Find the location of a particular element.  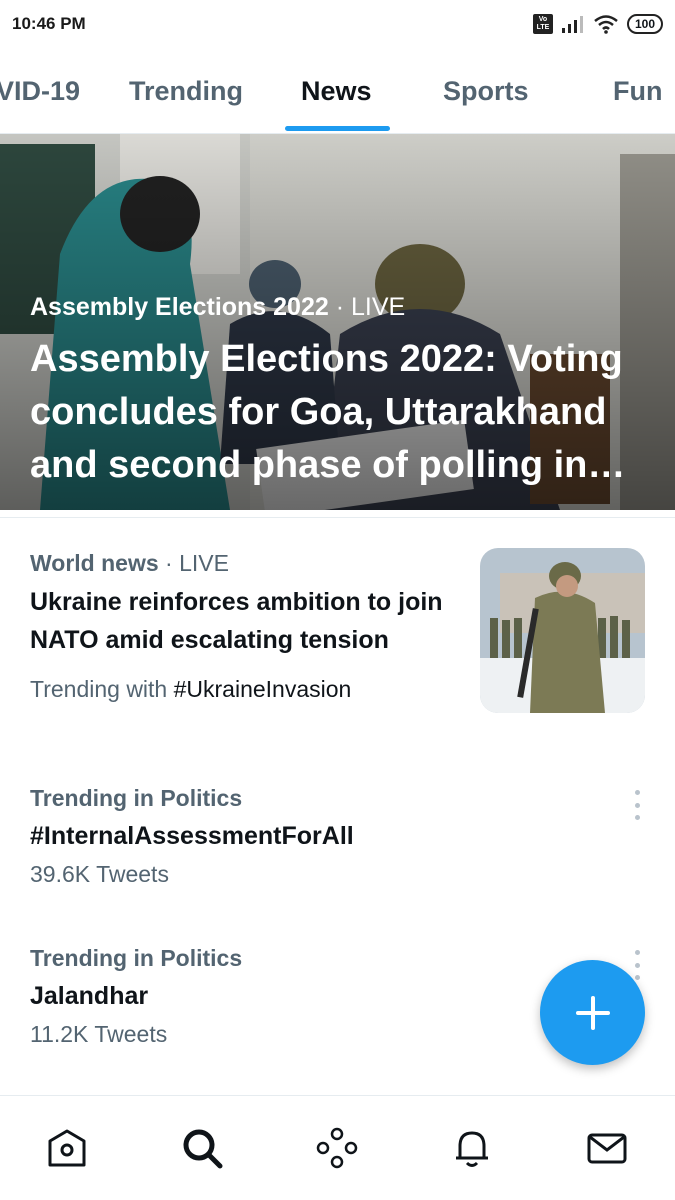

trending-with: Trending with #UkraineInvasion is located at coordinates (240, 689).